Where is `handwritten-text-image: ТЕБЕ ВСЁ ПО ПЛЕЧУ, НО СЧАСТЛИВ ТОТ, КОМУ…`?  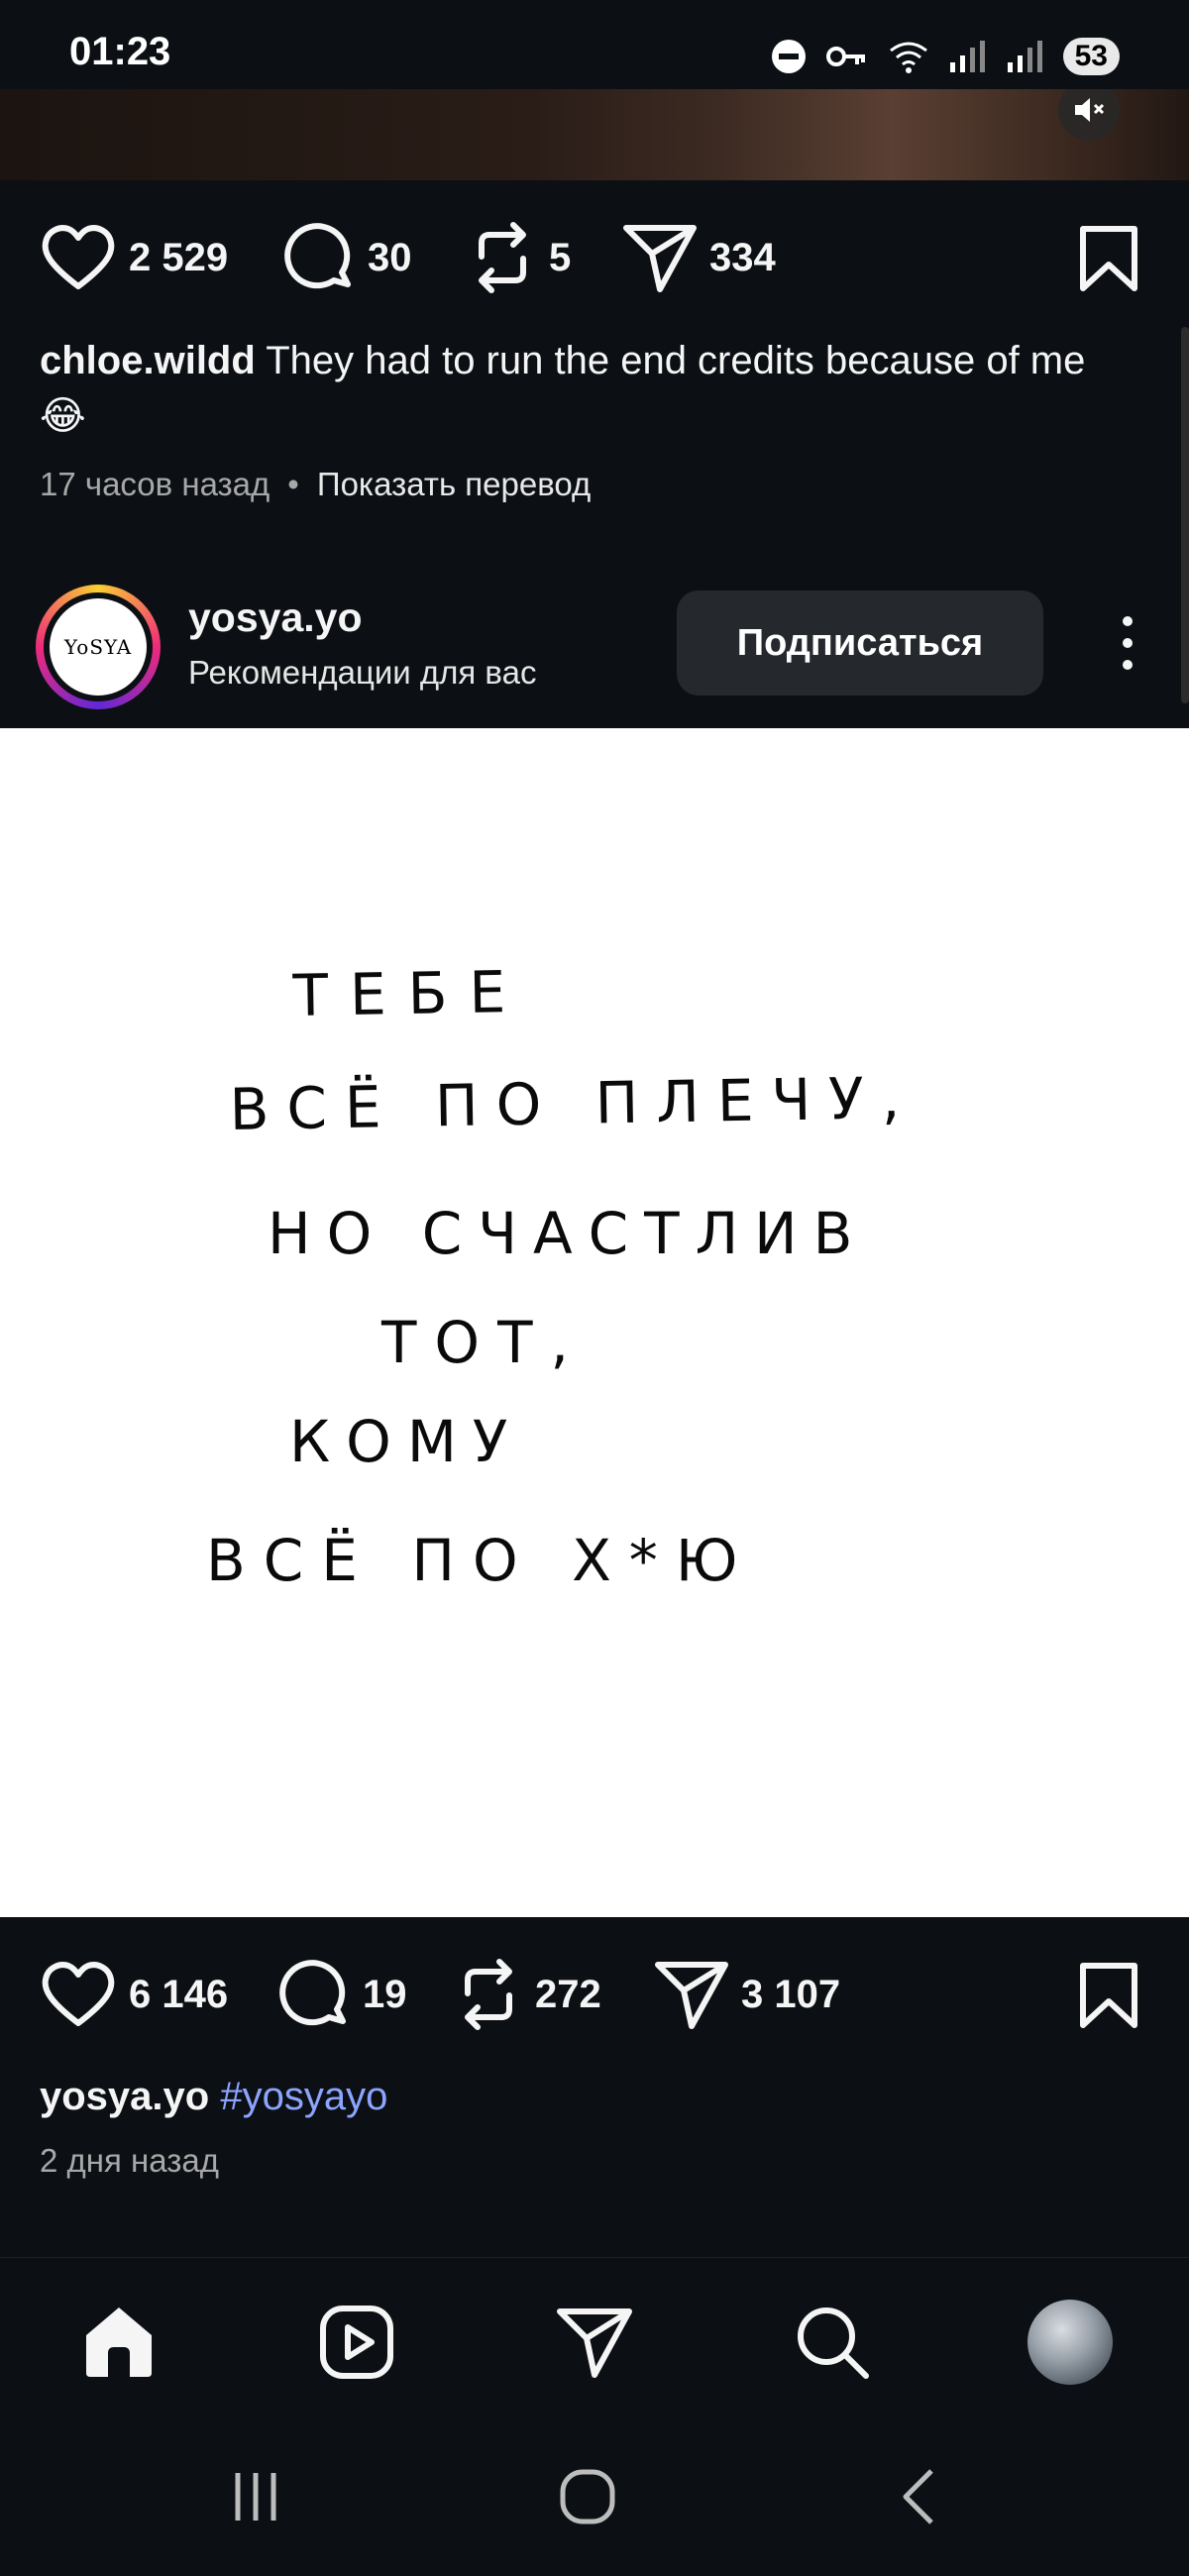 handwritten-text-image: ТЕБЕ ВСЁ ПО ПЛЕЧУ, НО СЧАСТЛИВ ТОТ, КОМУ… is located at coordinates (562, 1276).